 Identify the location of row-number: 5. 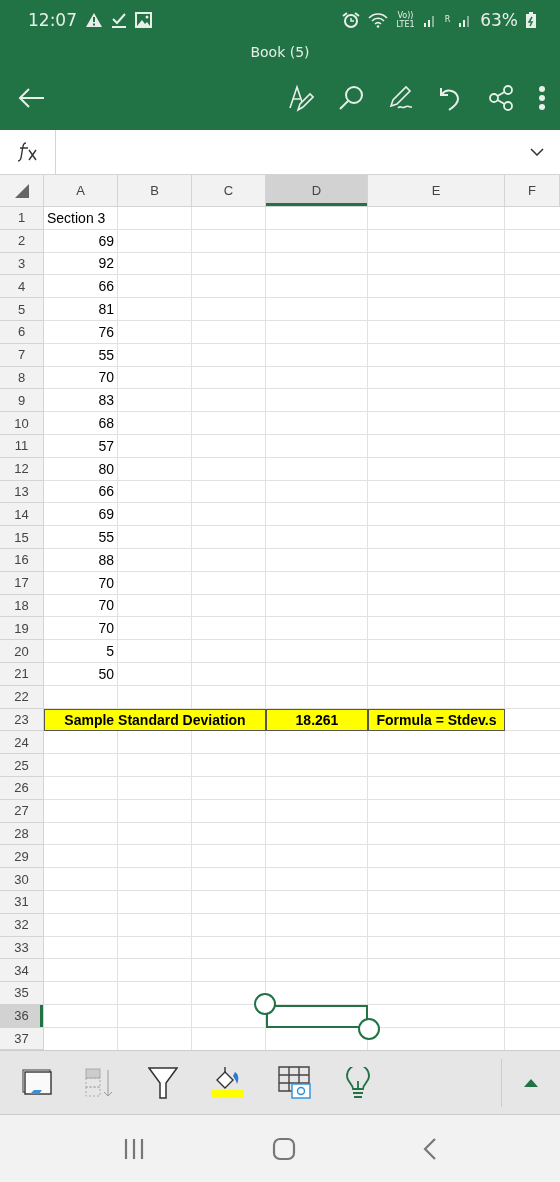
(22, 309).